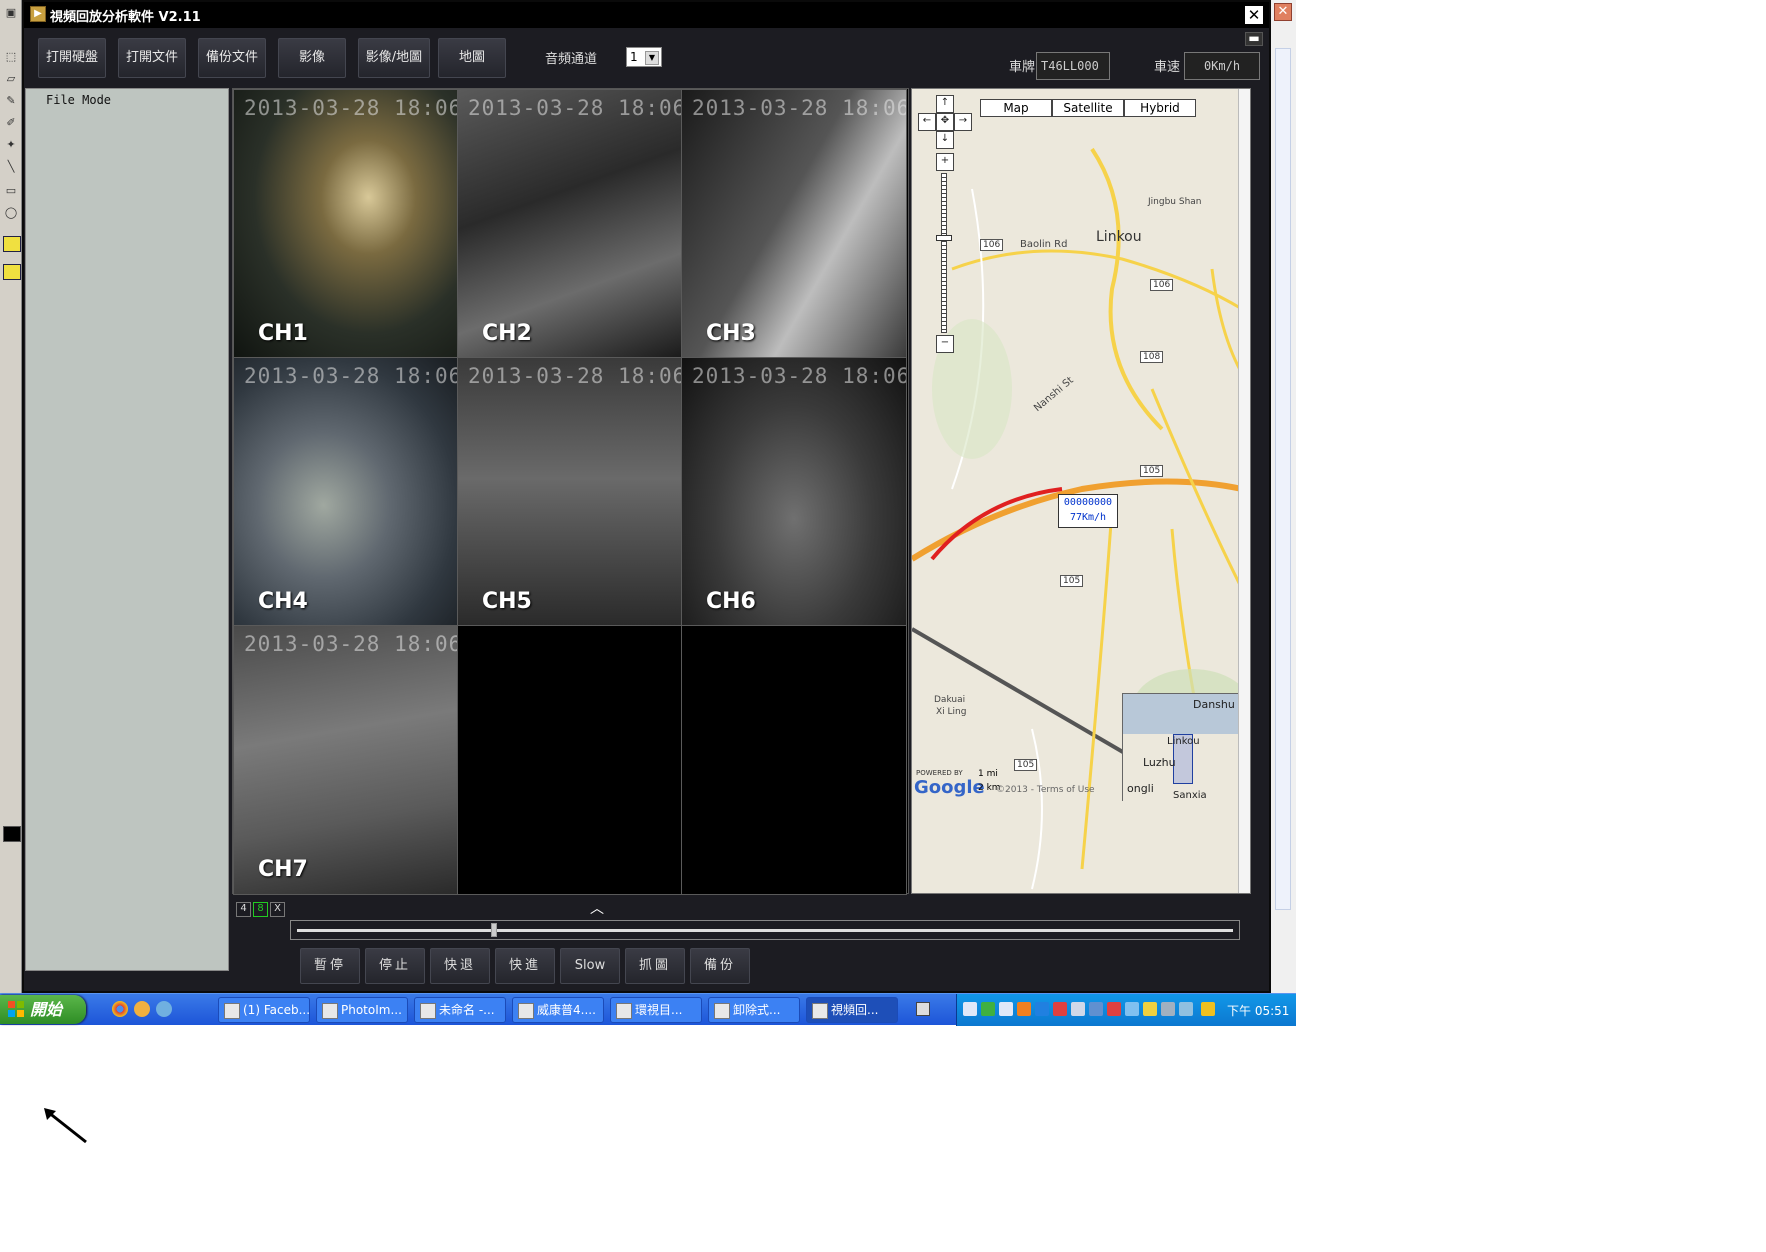 The height and width of the screenshot is (1252, 1766). I want to click on pan-up-icon: ↑, so click(945, 104).